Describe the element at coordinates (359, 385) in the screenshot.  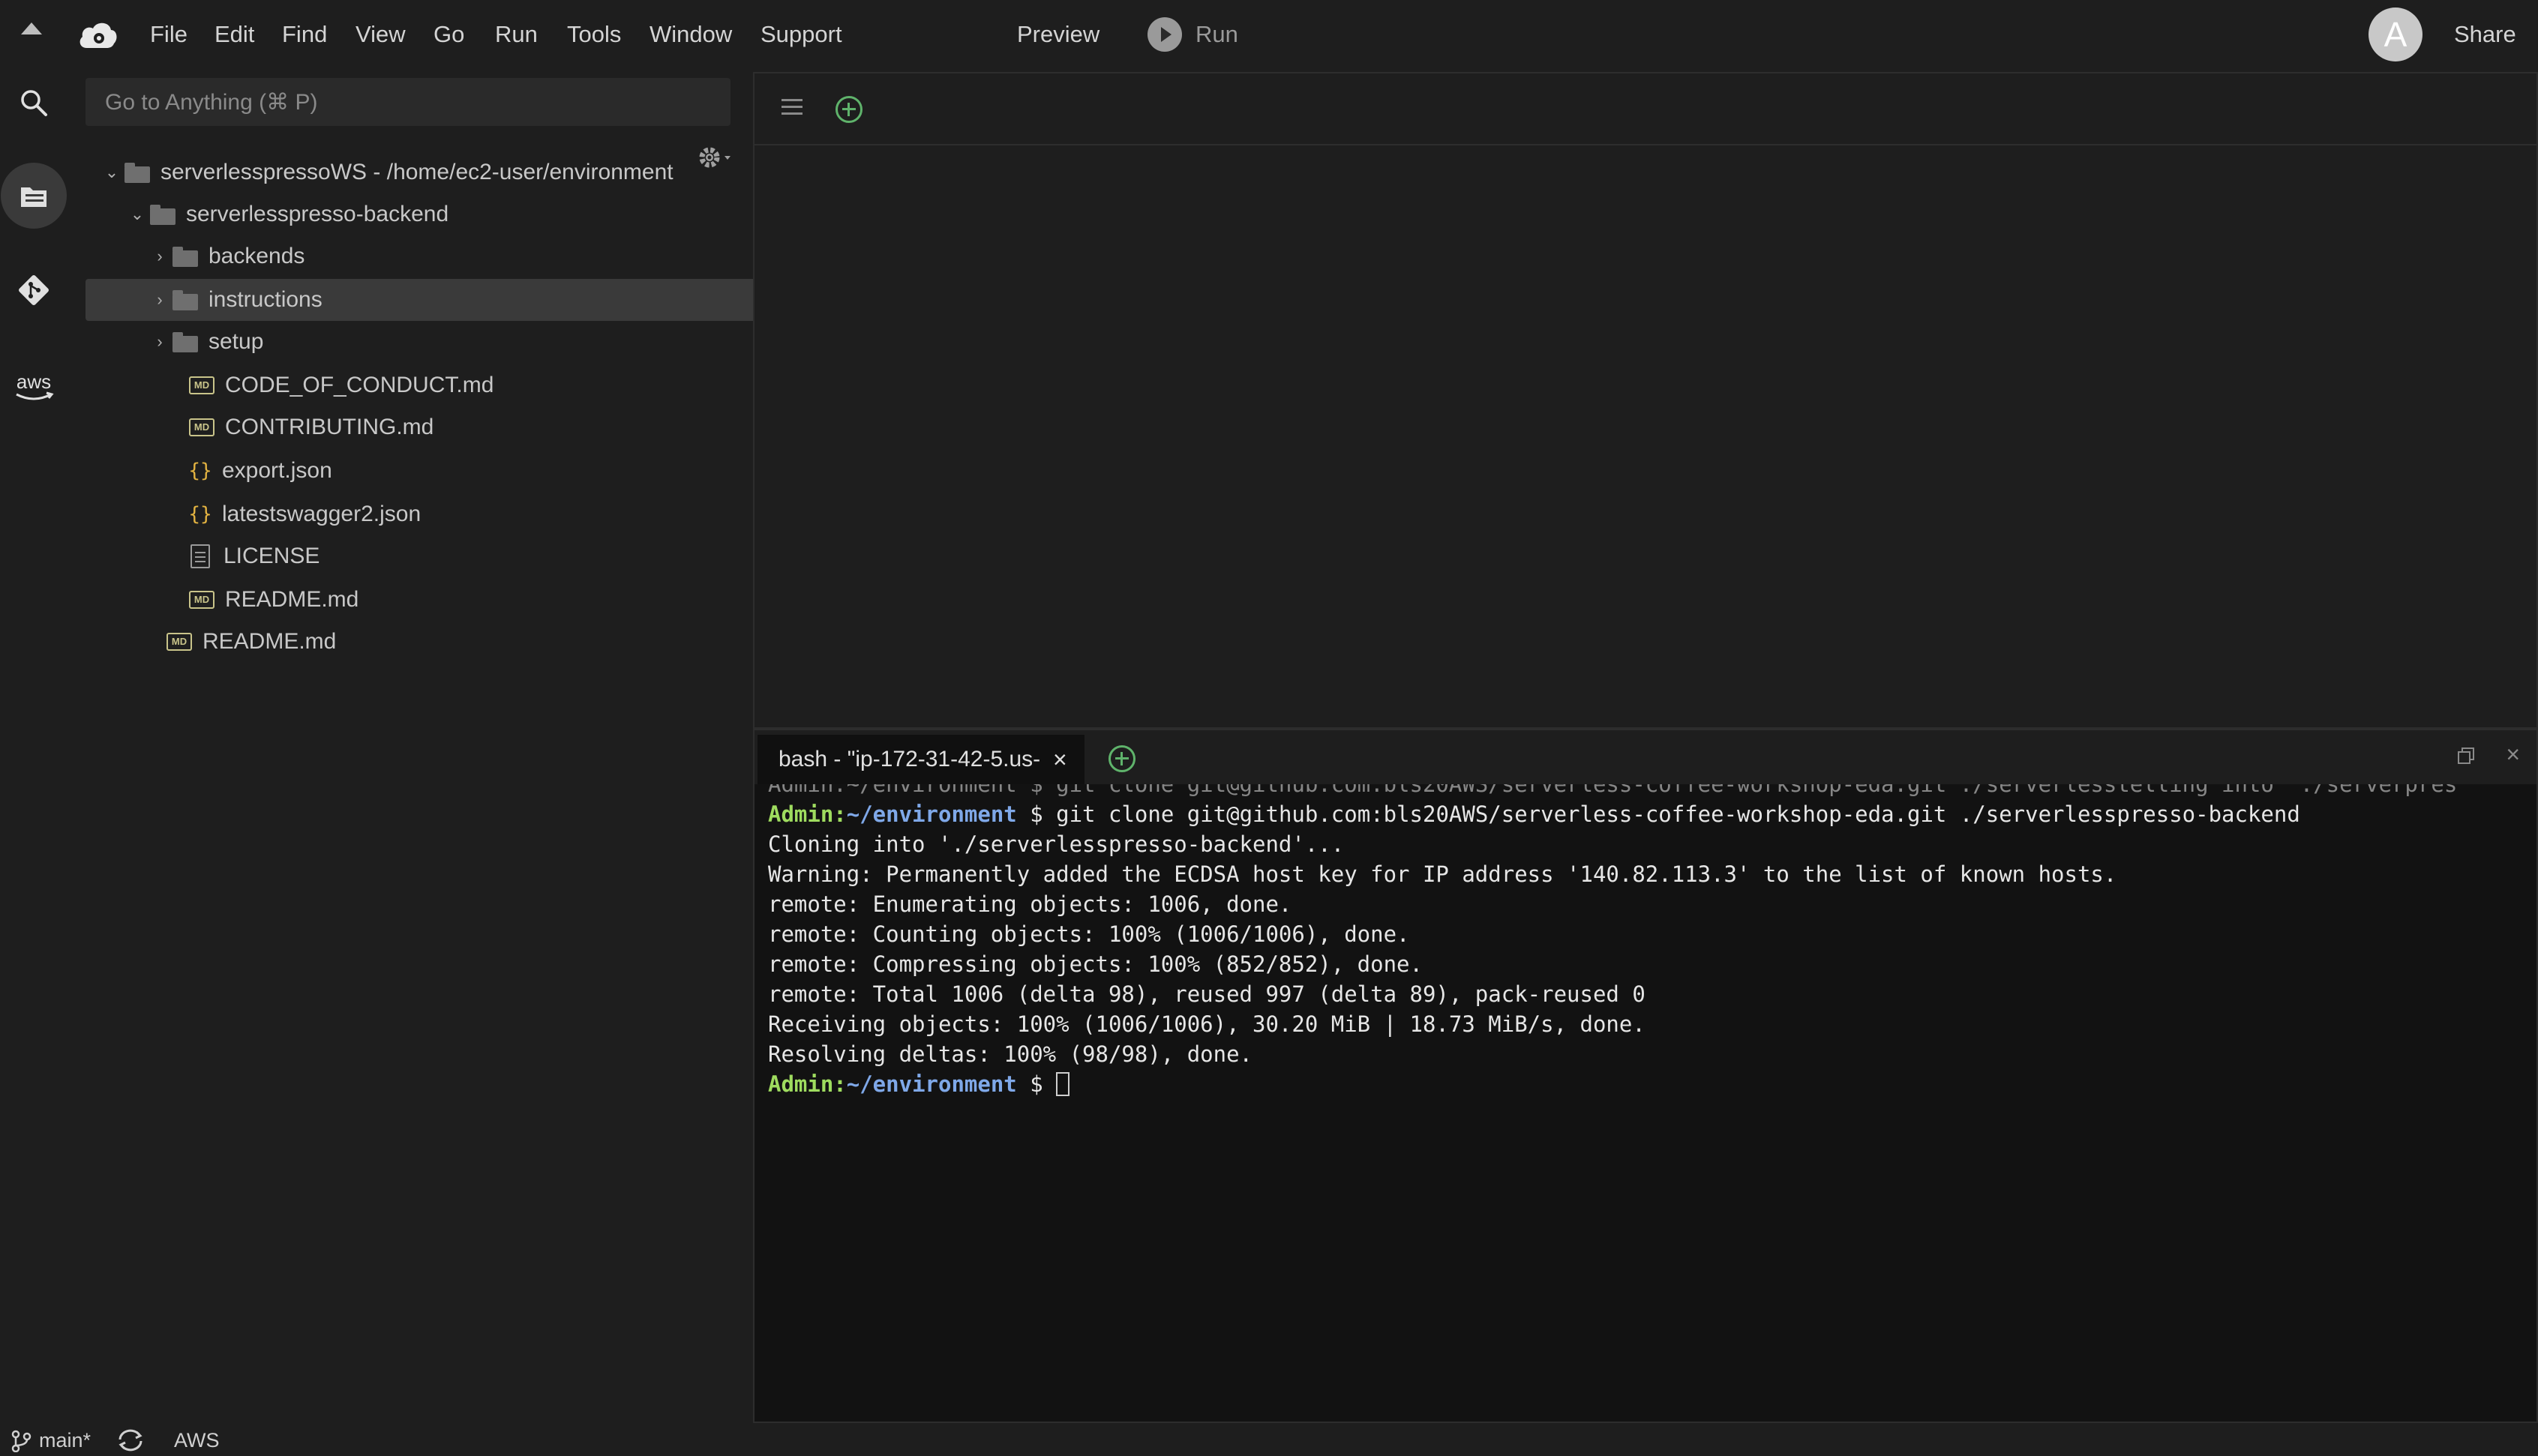
I see `tree-item-label: CODE_OF_CONDUCT.md` at that location.